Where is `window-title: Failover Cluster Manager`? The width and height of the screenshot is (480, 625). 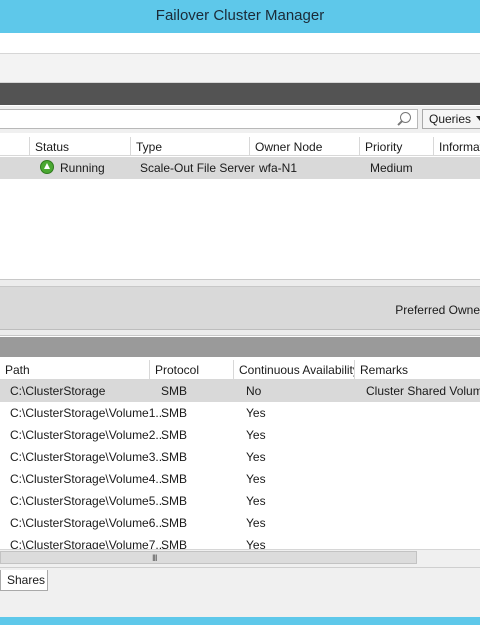
window-title: Failover Cluster Manager is located at coordinates (240, 15).